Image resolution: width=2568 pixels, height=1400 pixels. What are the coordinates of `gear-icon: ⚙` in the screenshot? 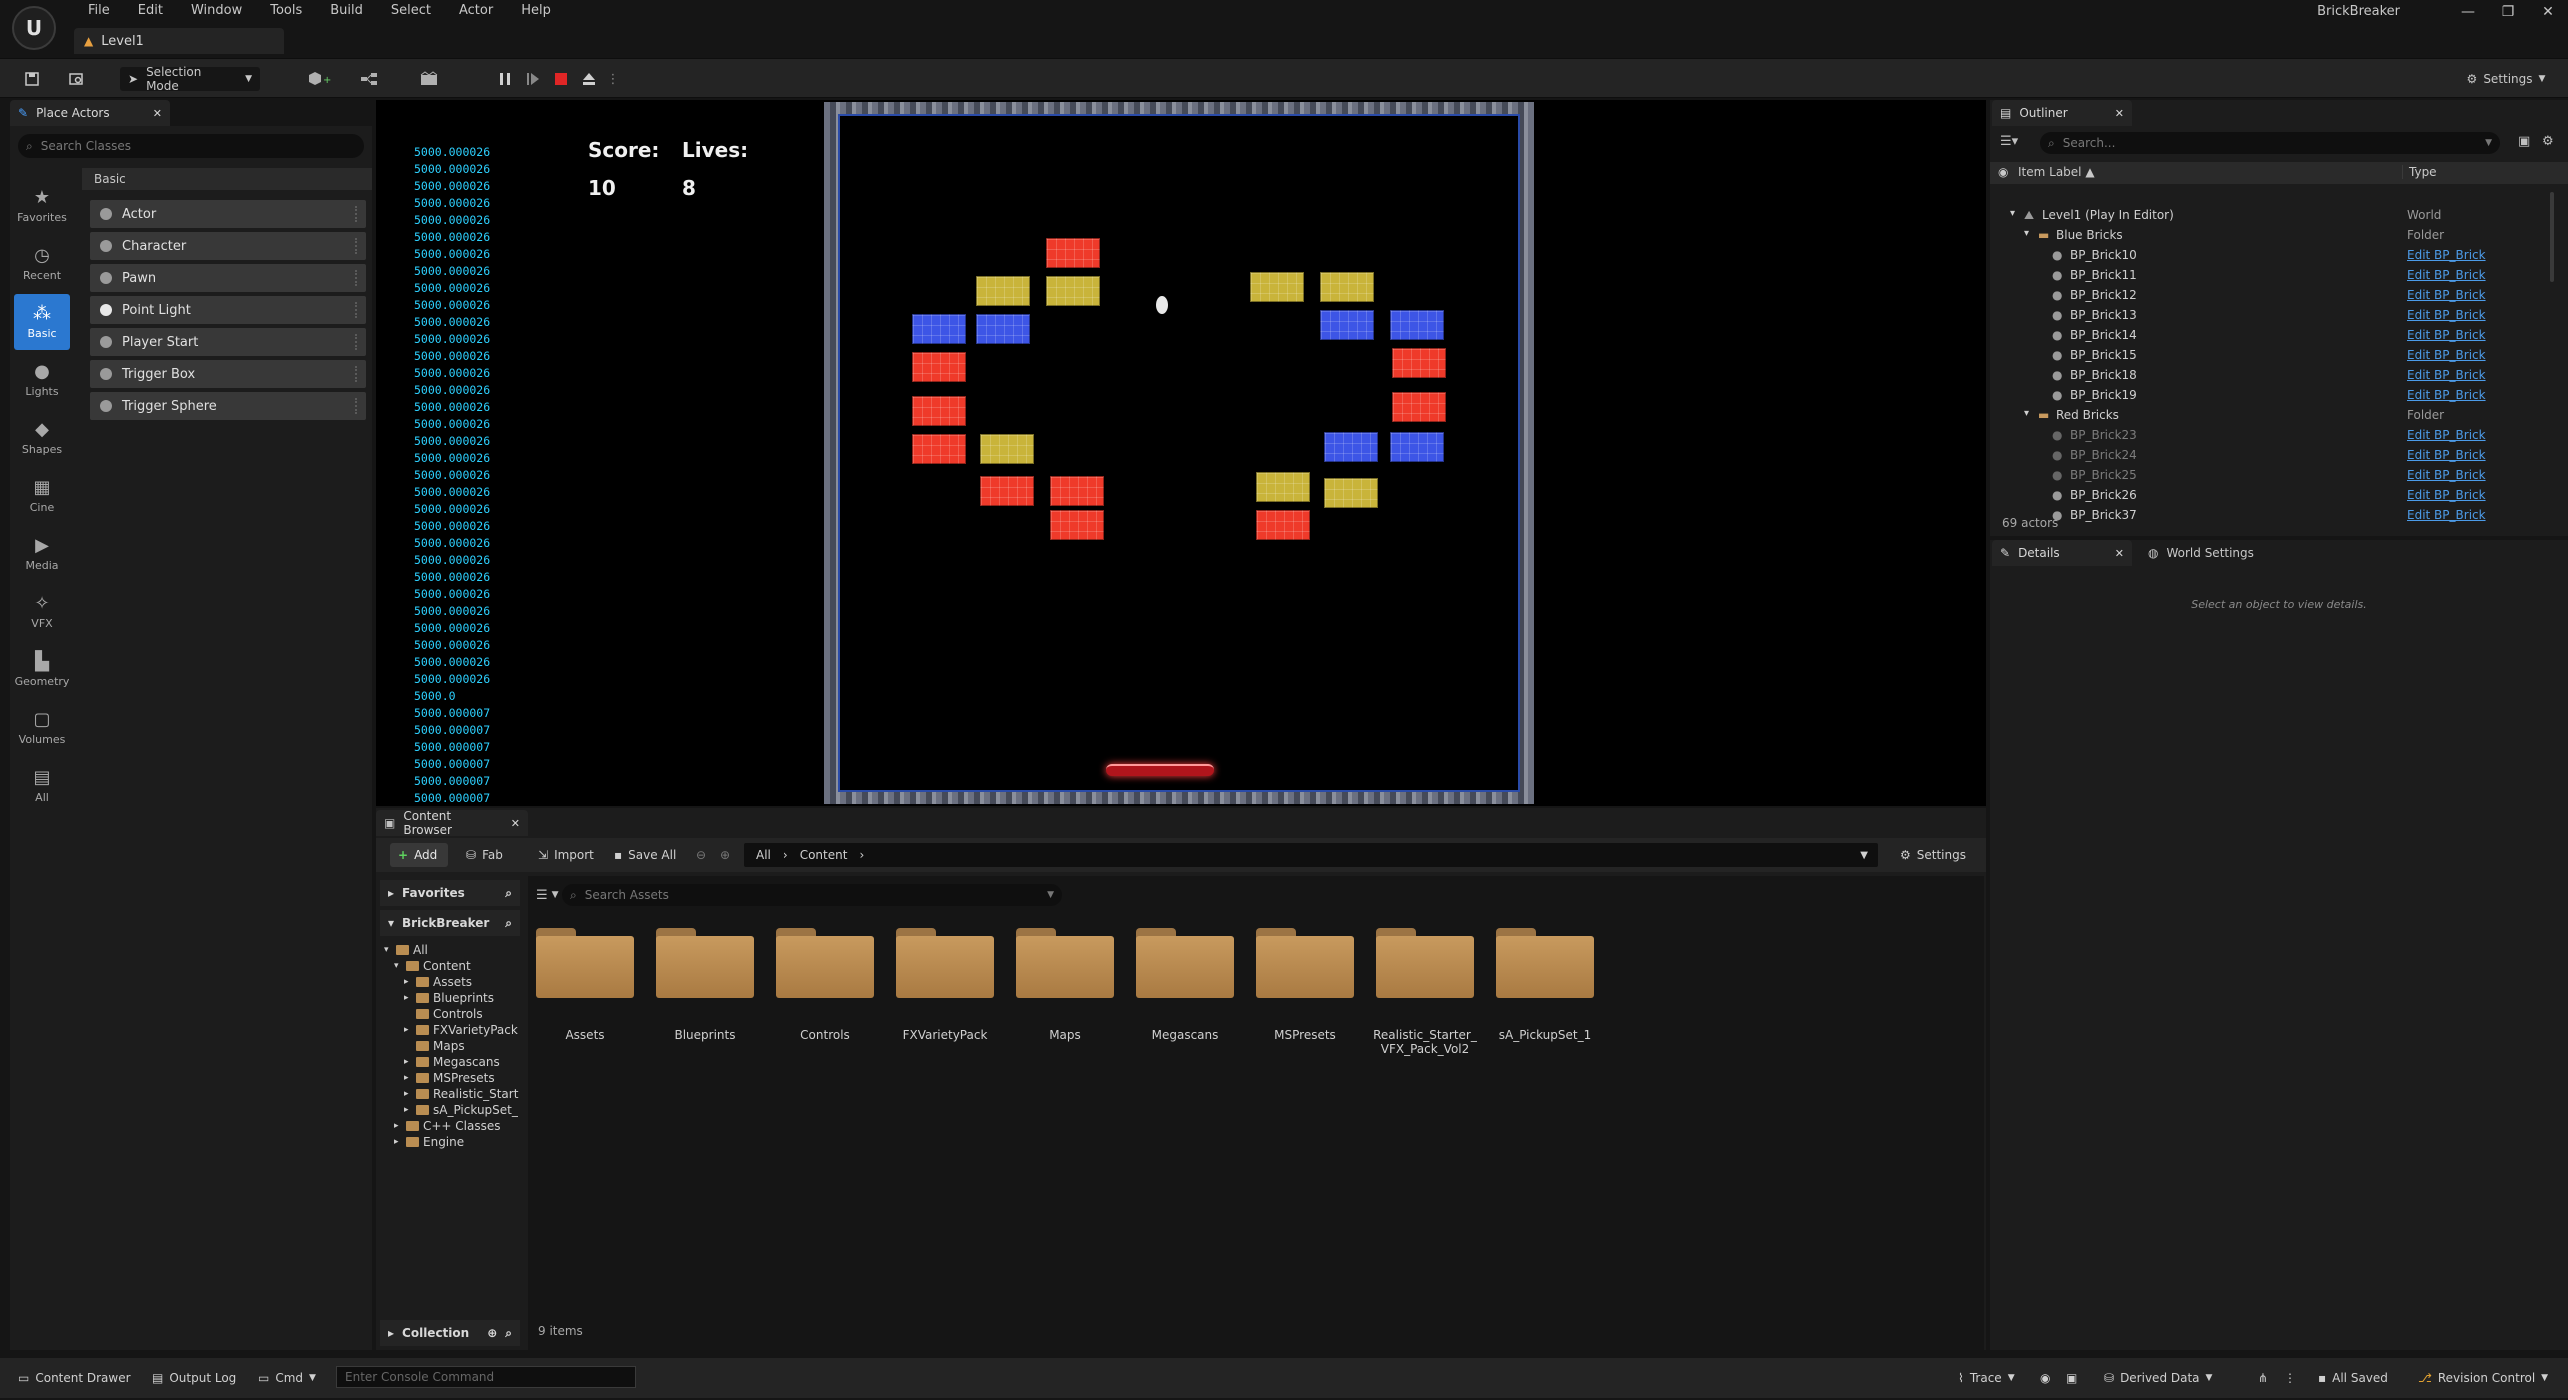 It's located at (2548, 141).